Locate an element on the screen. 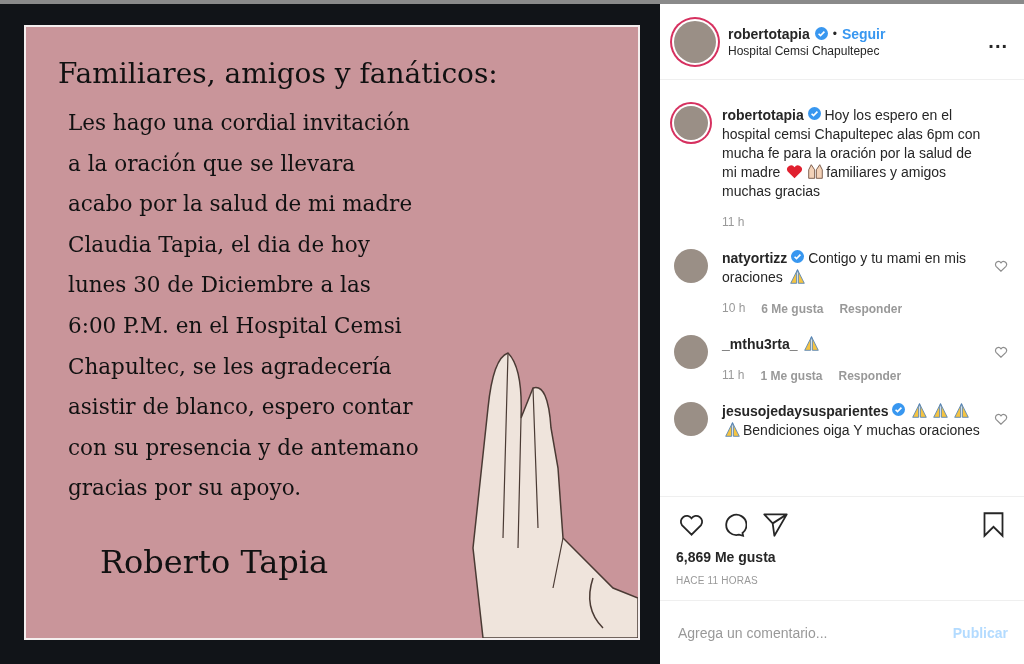  invitation-text-line: Chapultec, se les agradecería is located at coordinates (230, 366).